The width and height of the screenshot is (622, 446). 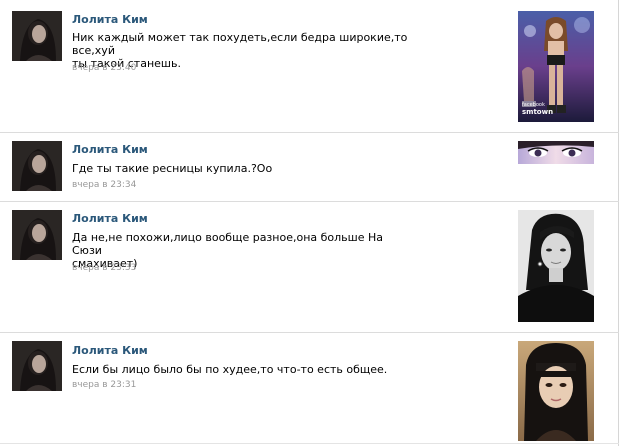 What do you see at coordinates (309, 443) in the screenshot?
I see `divider` at bounding box center [309, 443].